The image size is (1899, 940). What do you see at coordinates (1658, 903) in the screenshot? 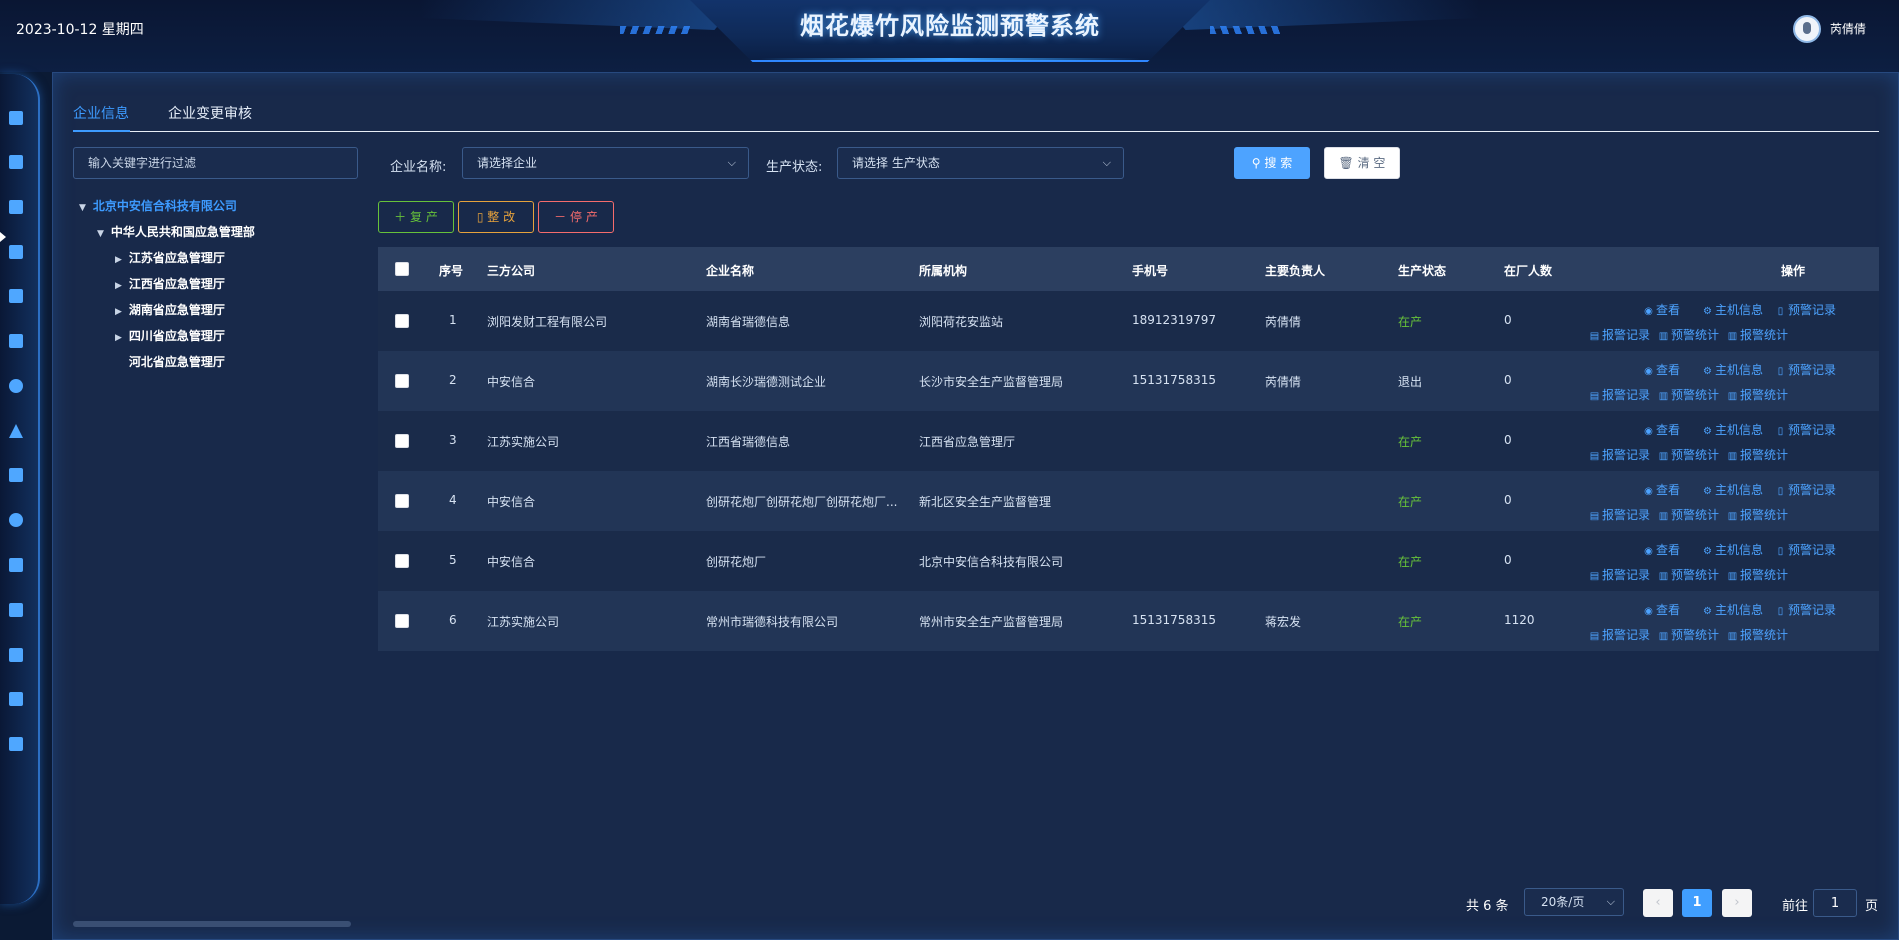
I see `prev-page-button: ‹` at bounding box center [1658, 903].